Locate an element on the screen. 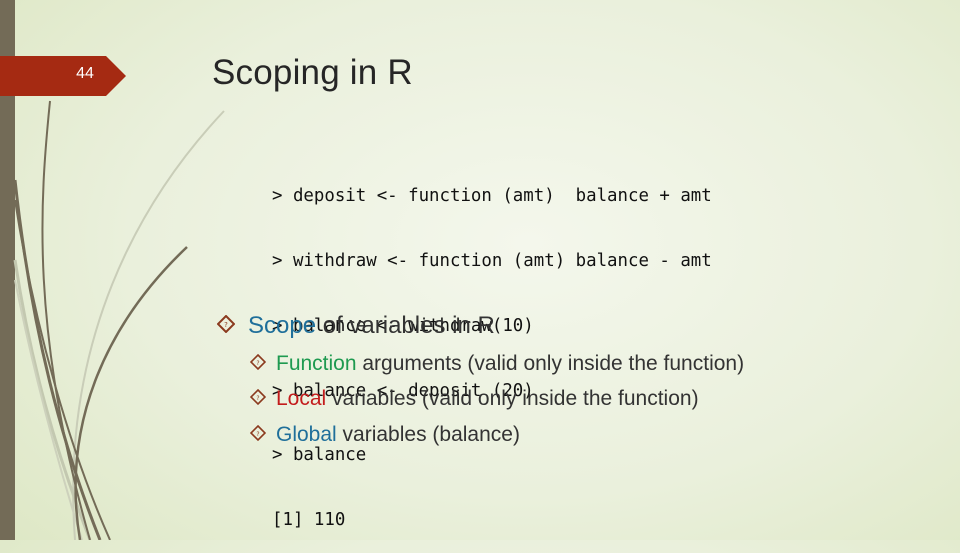 The image size is (960, 553). code-line: > balance is located at coordinates (319, 455).